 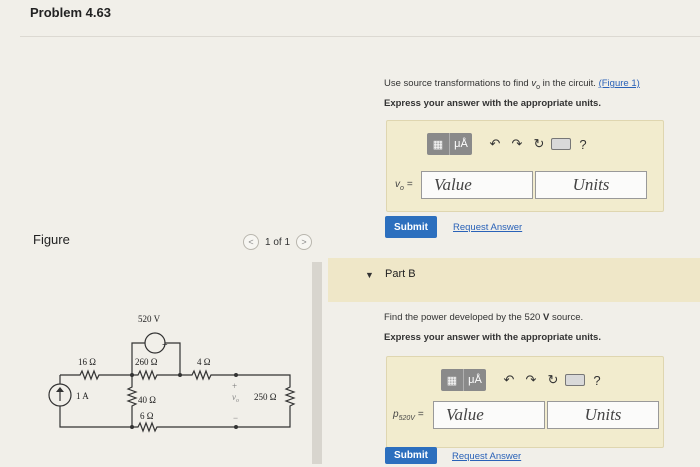 I want to click on part-b-request-answer-link: Request Answer, so click(x=486, y=456).